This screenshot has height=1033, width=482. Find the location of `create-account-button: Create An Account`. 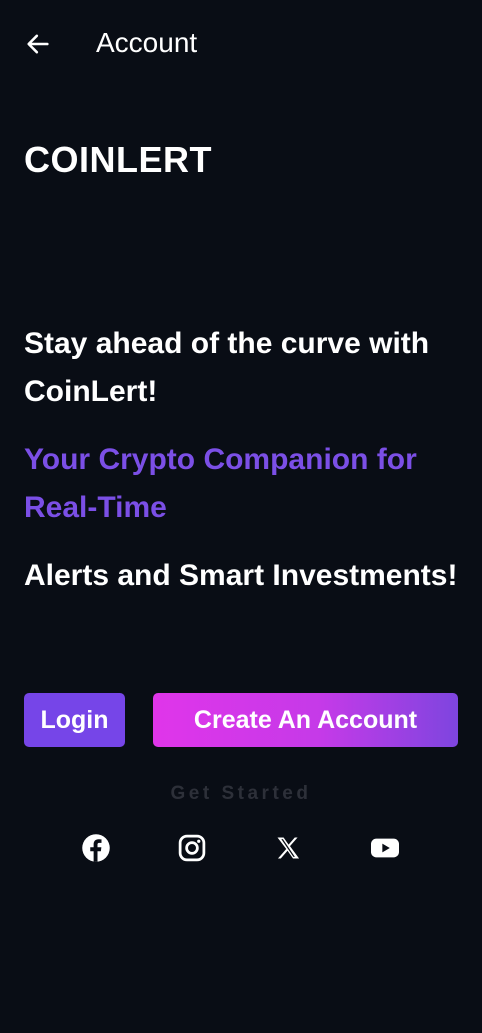

create-account-button: Create An Account is located at coordinates (305, 720).